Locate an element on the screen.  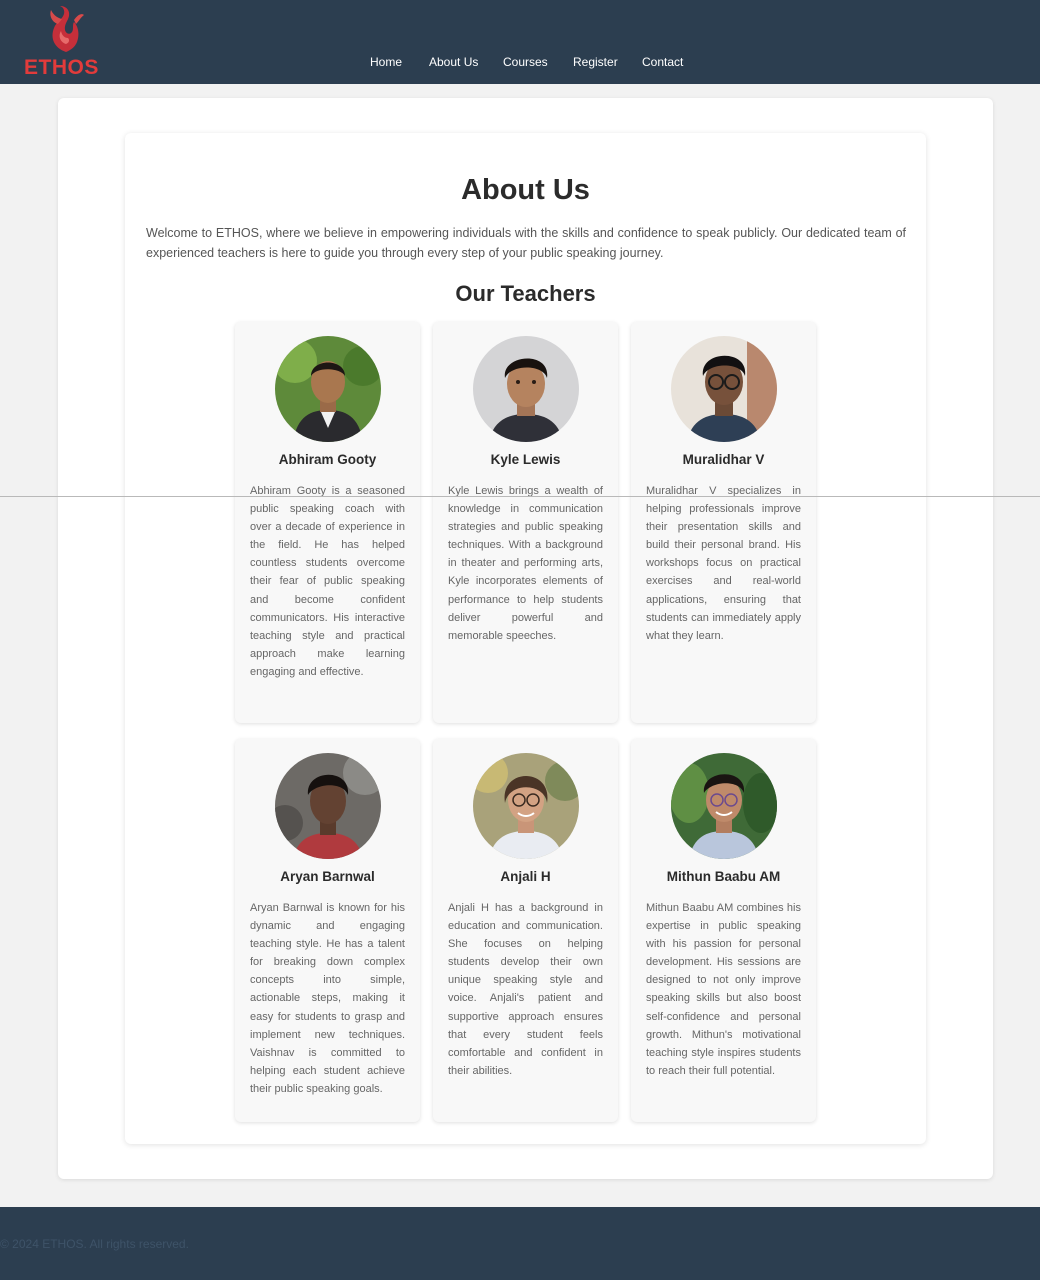
teacher-name: Anjali H is located at coordinates (525, 876).